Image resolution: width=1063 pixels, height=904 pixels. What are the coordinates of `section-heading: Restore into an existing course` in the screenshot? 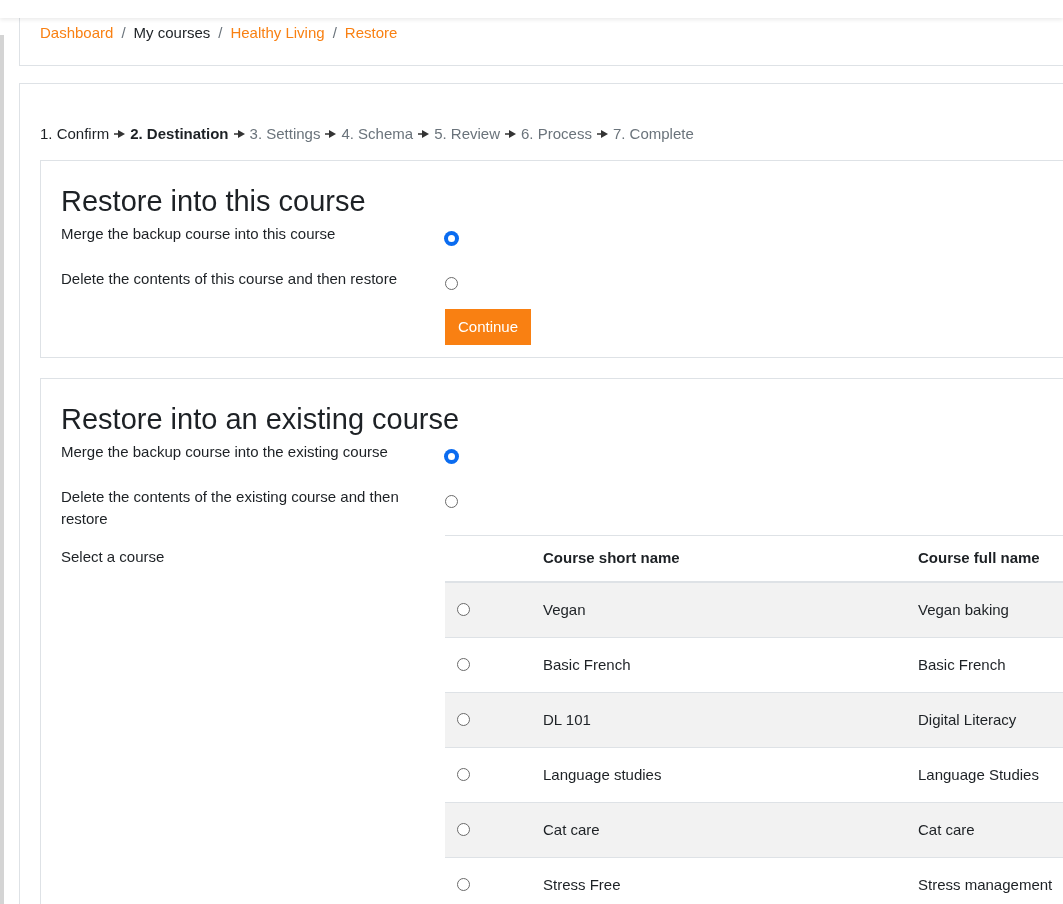 It's located at (261, 419).